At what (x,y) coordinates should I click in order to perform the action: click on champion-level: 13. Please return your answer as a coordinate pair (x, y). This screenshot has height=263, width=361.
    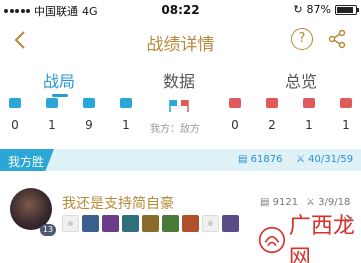
    Looking at the image, I should click on (48, 230).